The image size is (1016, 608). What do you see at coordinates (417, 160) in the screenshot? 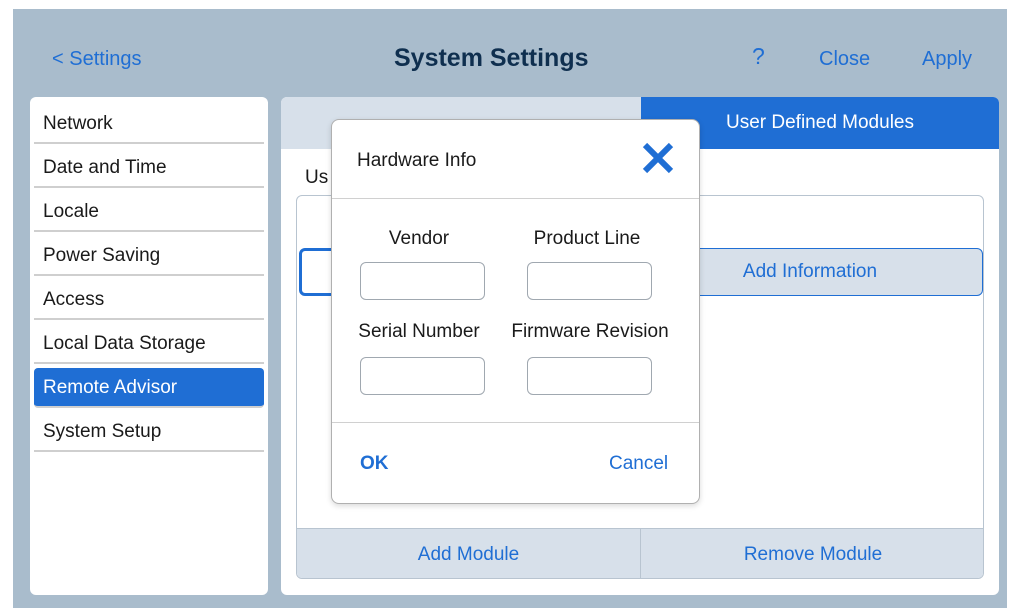
I see `dialog-title: Hardware Info` at bounding box center [417, 160].